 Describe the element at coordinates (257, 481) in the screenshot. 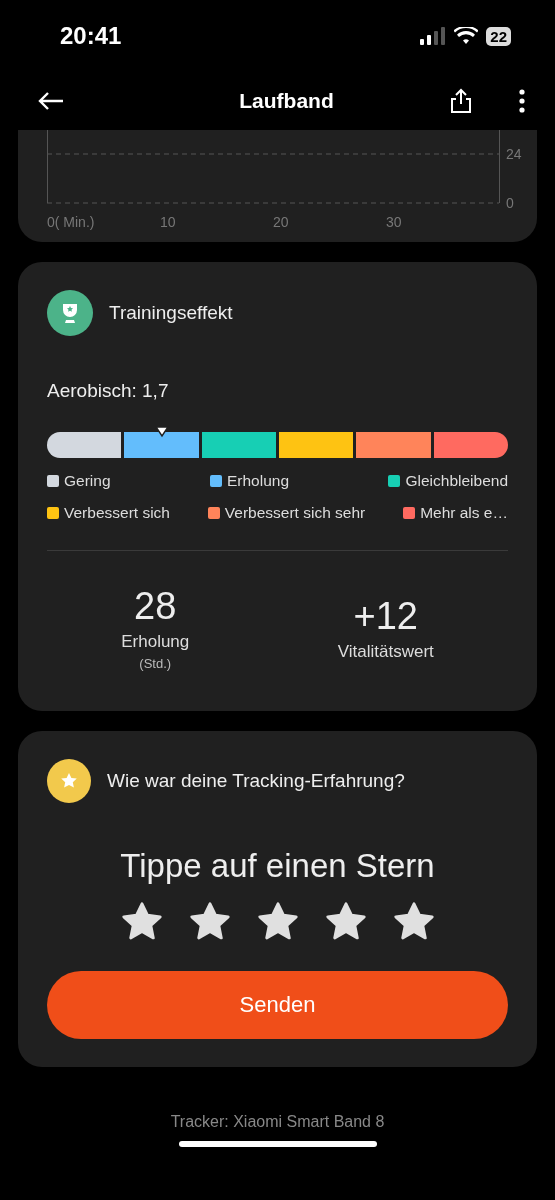

I see `legend-label: Erholung` at that location.